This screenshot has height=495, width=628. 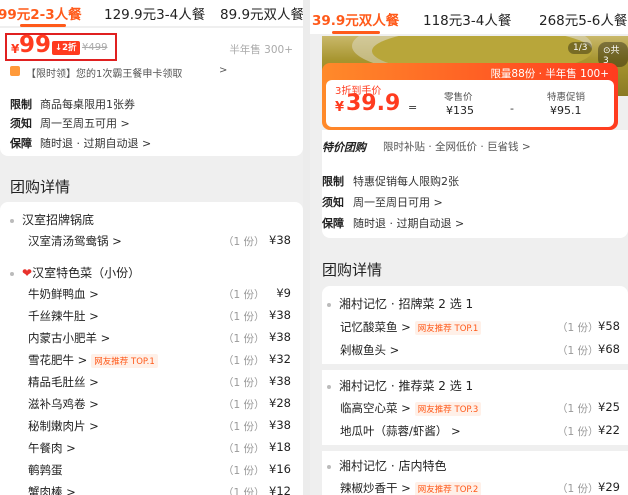 I want to click on package-tabs: 39.9元双人餐 118元3-4人餐 268元5-6人餐, so click(x=469, y=17).